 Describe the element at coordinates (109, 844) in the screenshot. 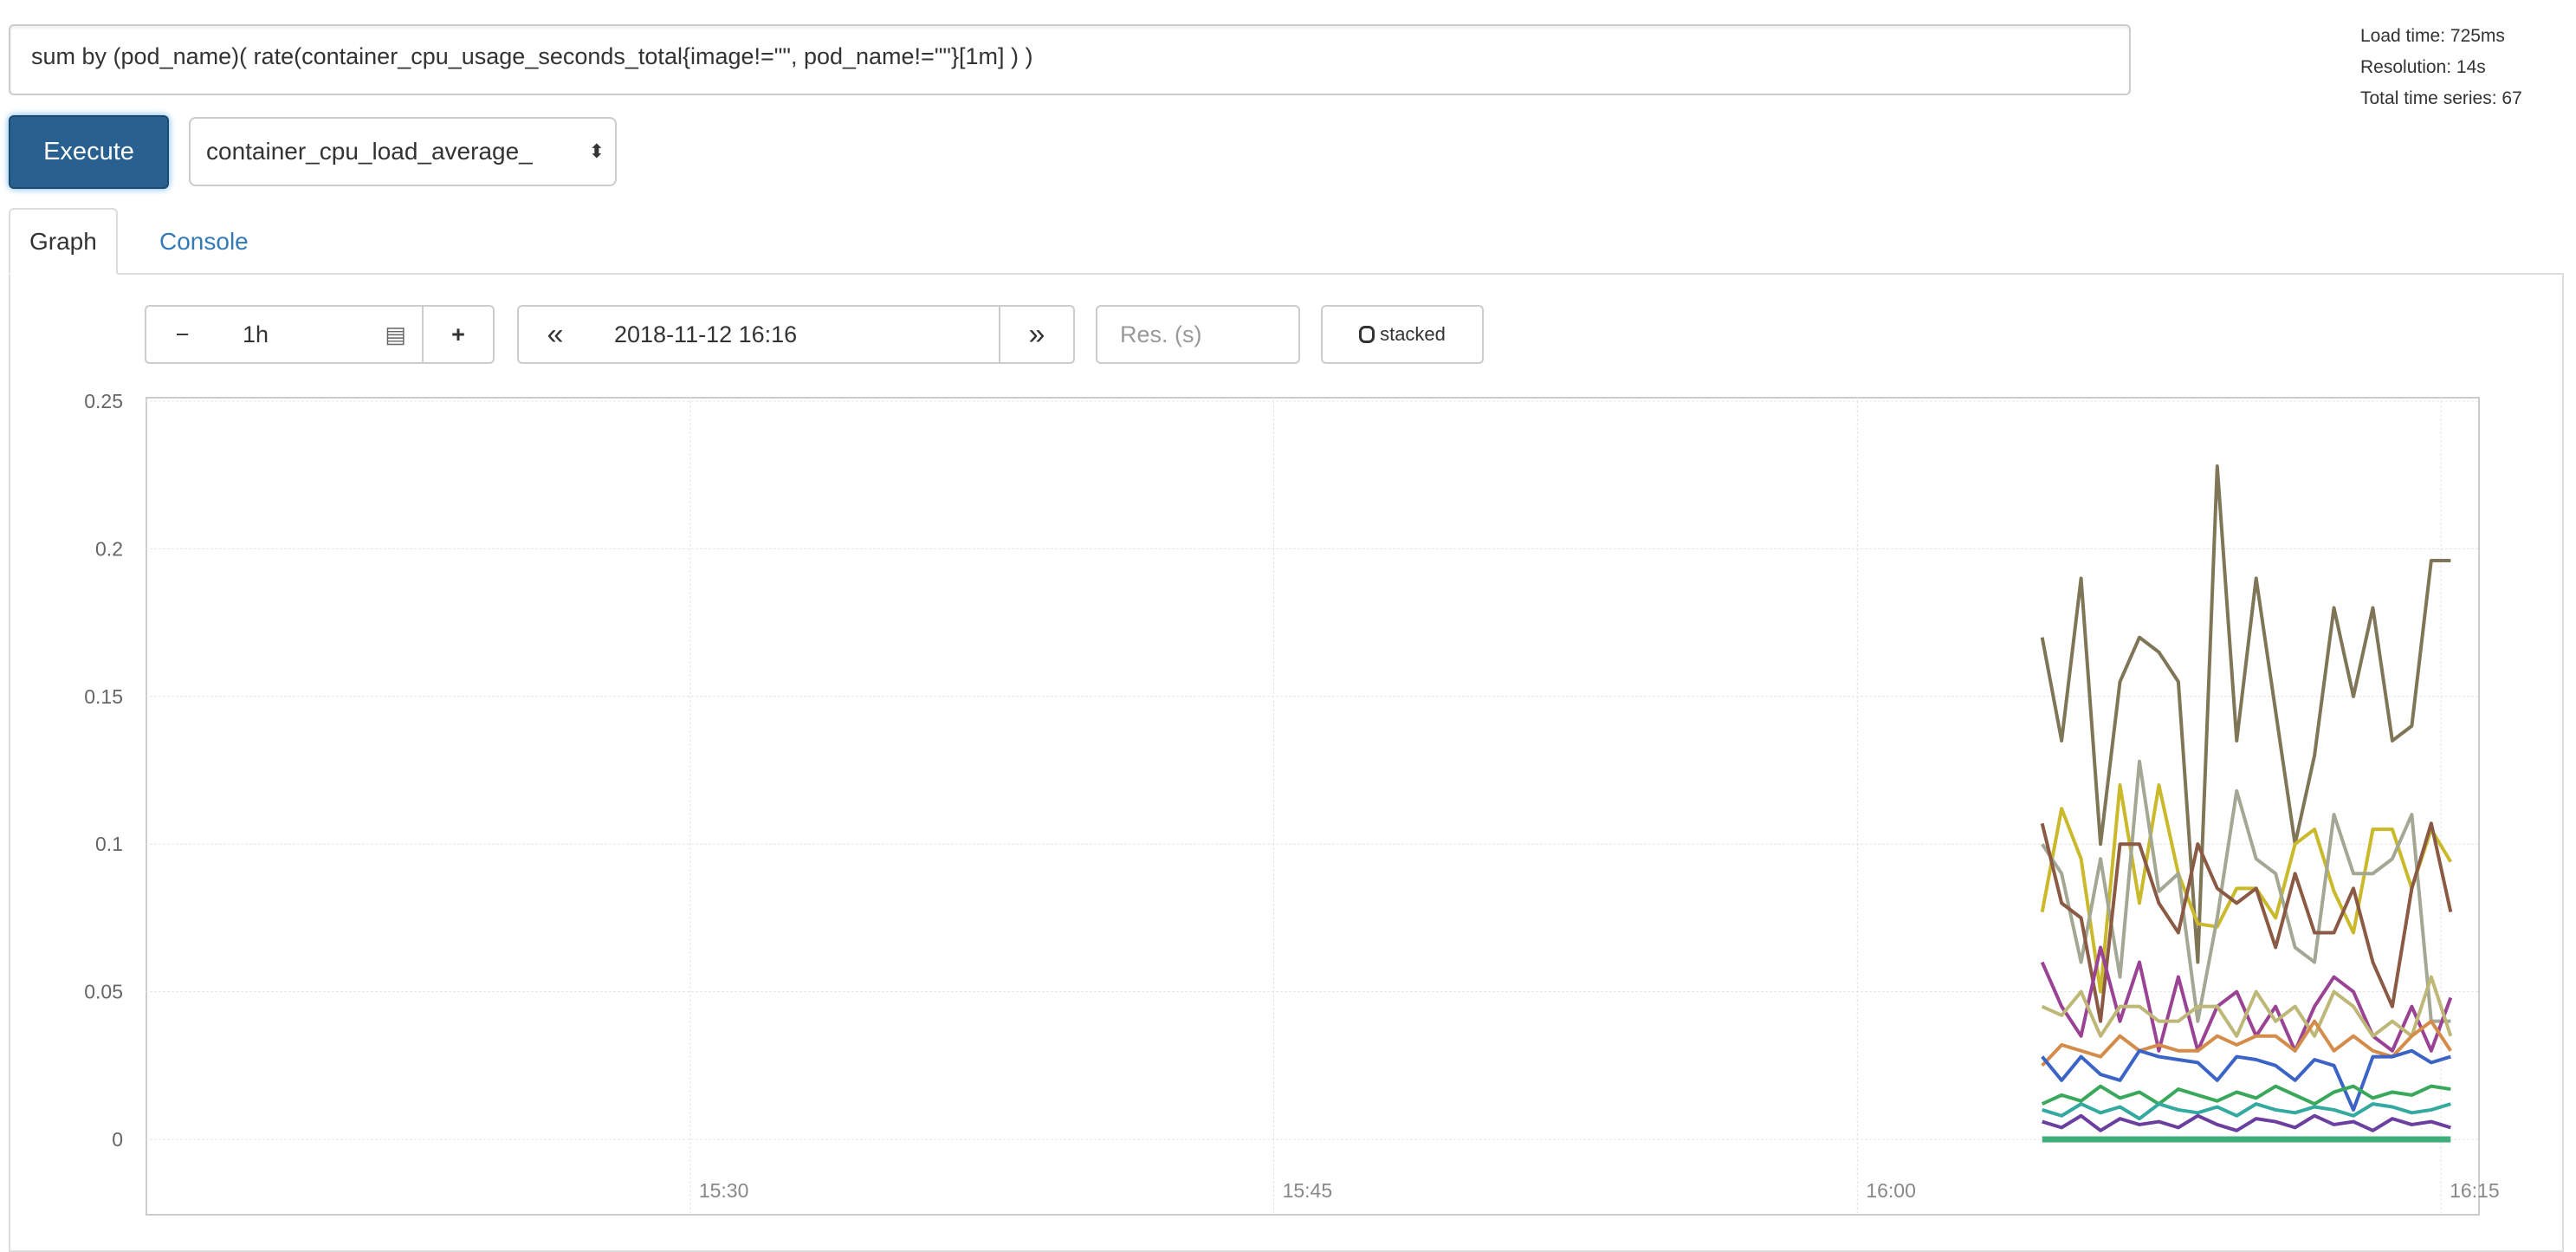

I see `y-tick-label: 0.1` at that location.